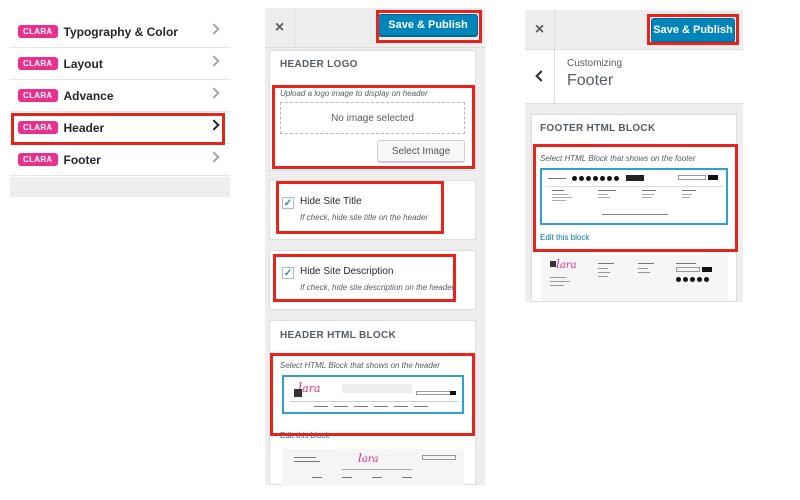 This screenshot has height=500, width=800. What do you see at coordinates (377, 388) in the screenshot?
I see `mini-banner` at bounding box center [377, 388].